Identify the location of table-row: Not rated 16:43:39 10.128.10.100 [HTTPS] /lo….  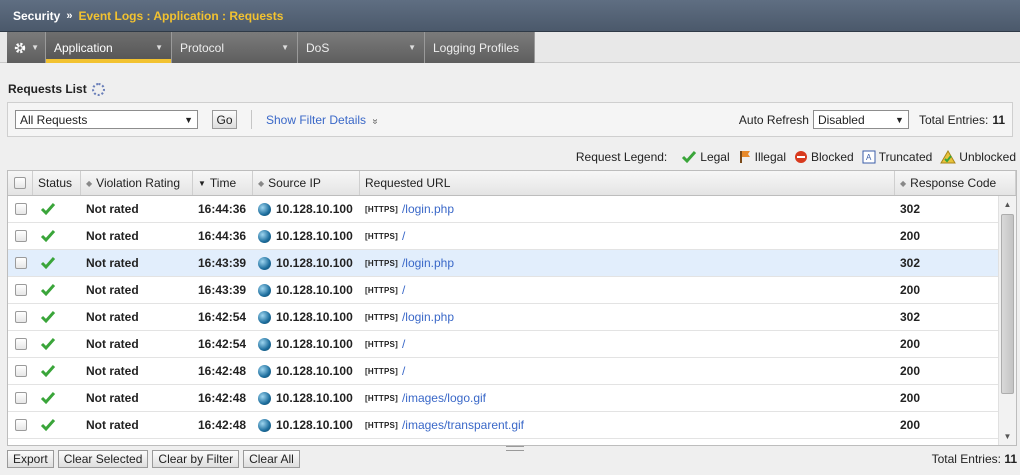
(503, 263).